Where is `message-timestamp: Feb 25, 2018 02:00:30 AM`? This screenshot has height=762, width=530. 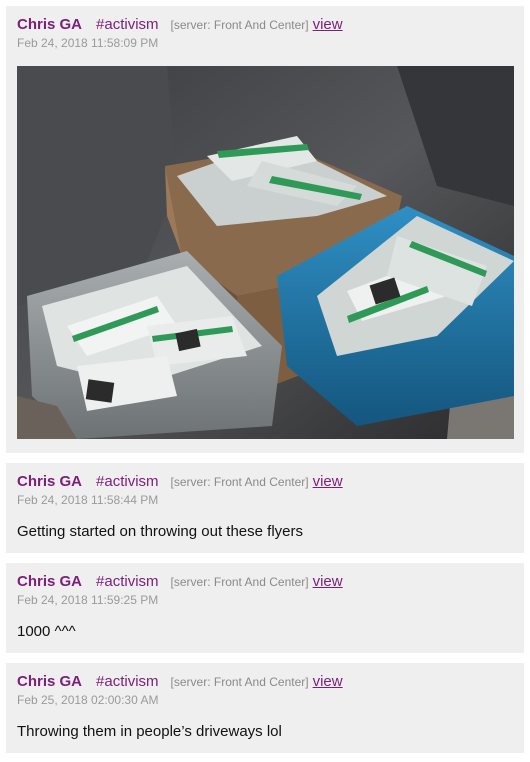 message-timestamp: Feb 25, 2018 02:00:30 AM is located at coordinates (88, 700).